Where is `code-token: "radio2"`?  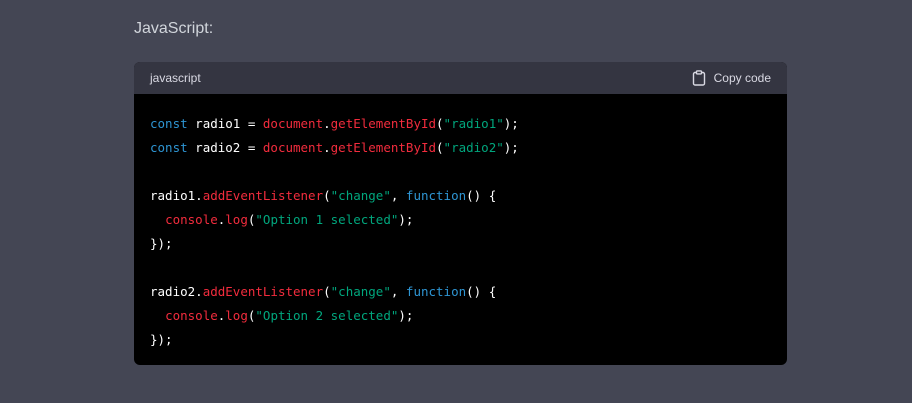 code-token: "radio2" is located at coordinates (473, 147).